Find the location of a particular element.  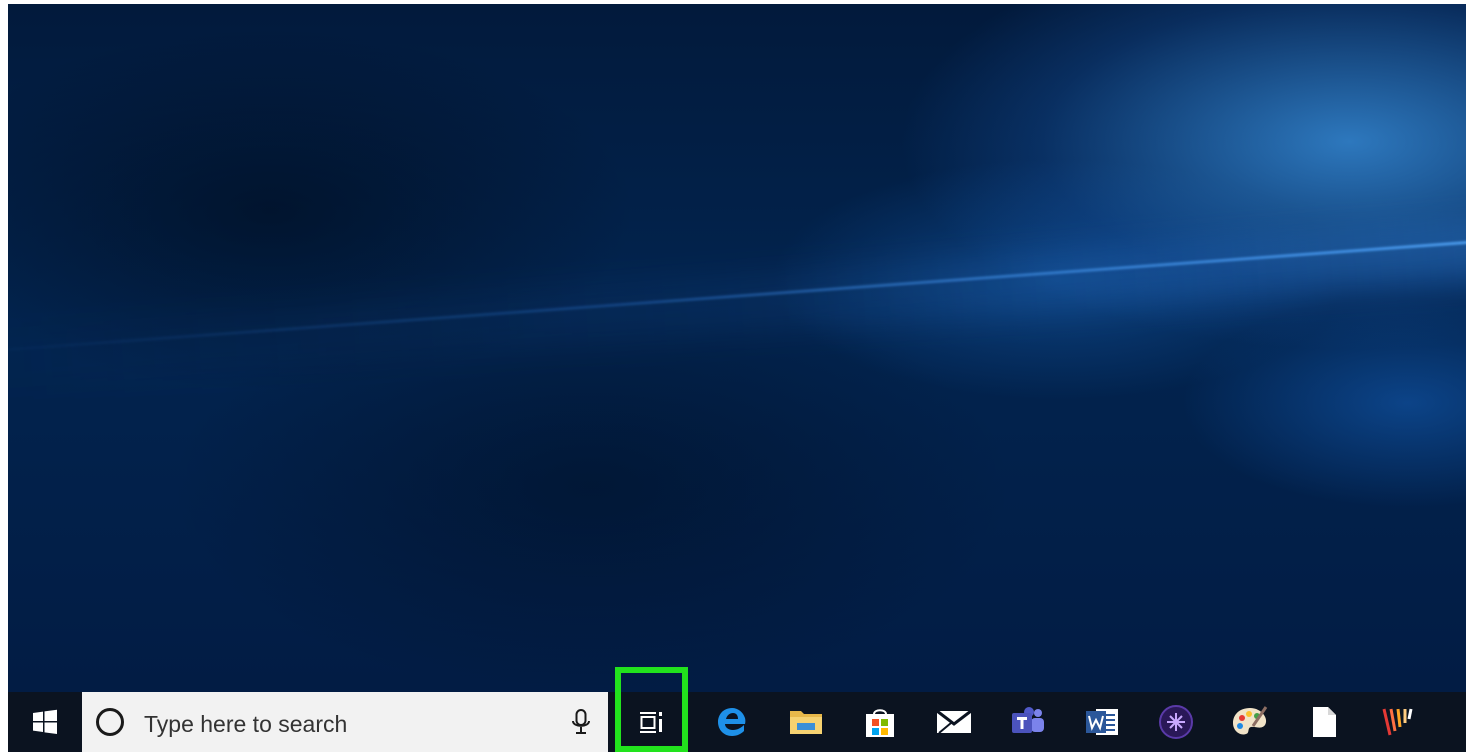

microphone-icon is located at coordinates (581, 722).